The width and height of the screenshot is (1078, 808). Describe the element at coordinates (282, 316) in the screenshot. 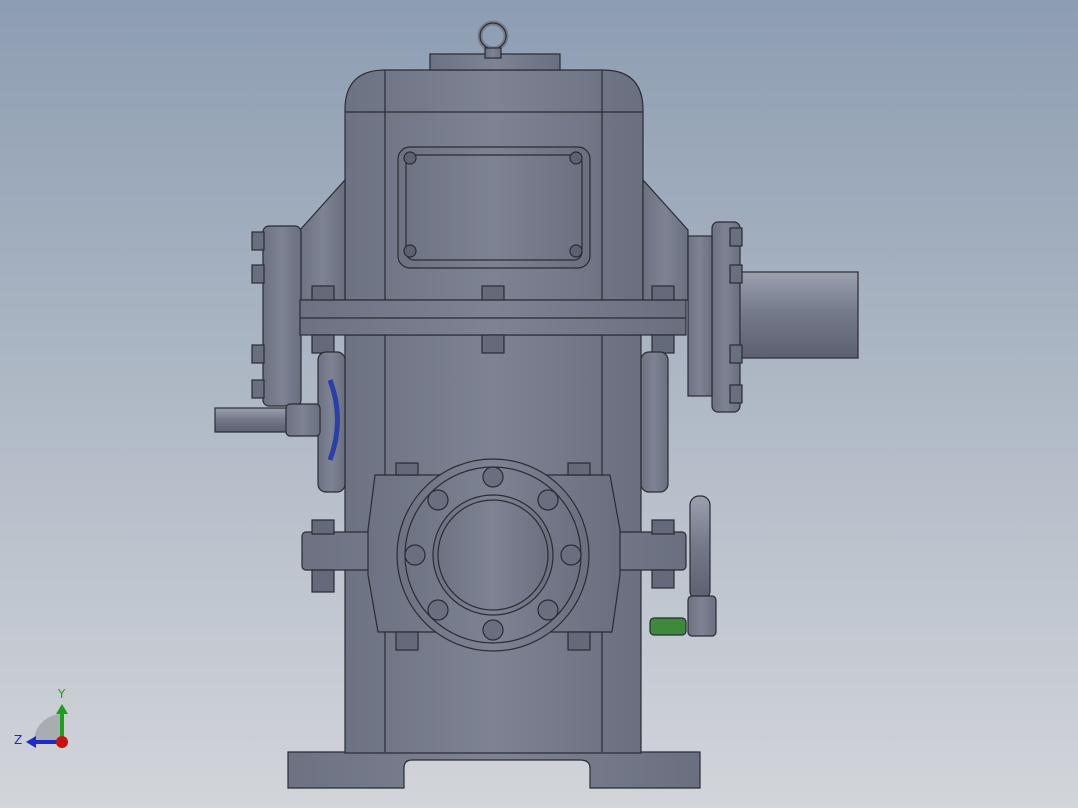

I see `left-side-flange` at that location.